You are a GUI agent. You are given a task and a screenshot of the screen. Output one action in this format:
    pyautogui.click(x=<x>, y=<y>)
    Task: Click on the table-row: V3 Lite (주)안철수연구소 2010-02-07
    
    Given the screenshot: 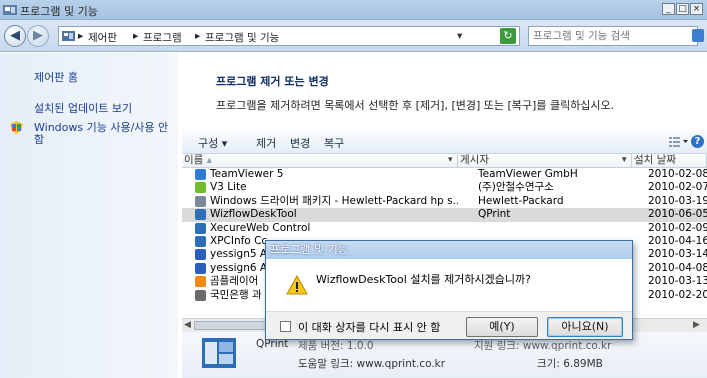 What is the action you would take?
    pyautogui.click(x=444, y=187)
    